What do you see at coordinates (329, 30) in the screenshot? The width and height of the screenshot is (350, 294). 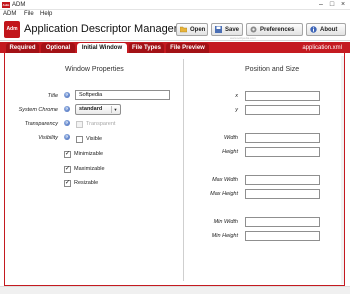 I see `about-label: About` at bounding box center [329, 30].